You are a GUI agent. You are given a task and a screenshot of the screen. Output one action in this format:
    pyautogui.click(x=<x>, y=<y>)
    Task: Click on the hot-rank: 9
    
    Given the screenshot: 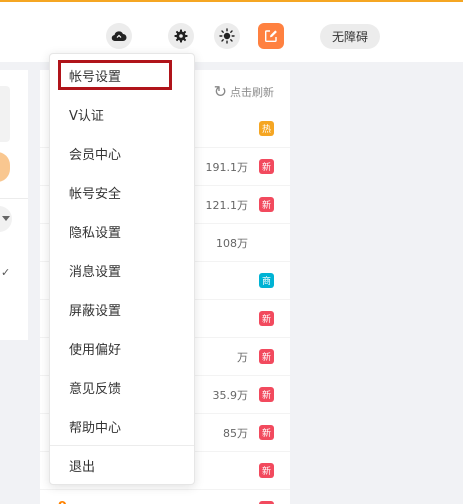 What is the action you would take?
    pyautogui.click(x=62, y=502)
    